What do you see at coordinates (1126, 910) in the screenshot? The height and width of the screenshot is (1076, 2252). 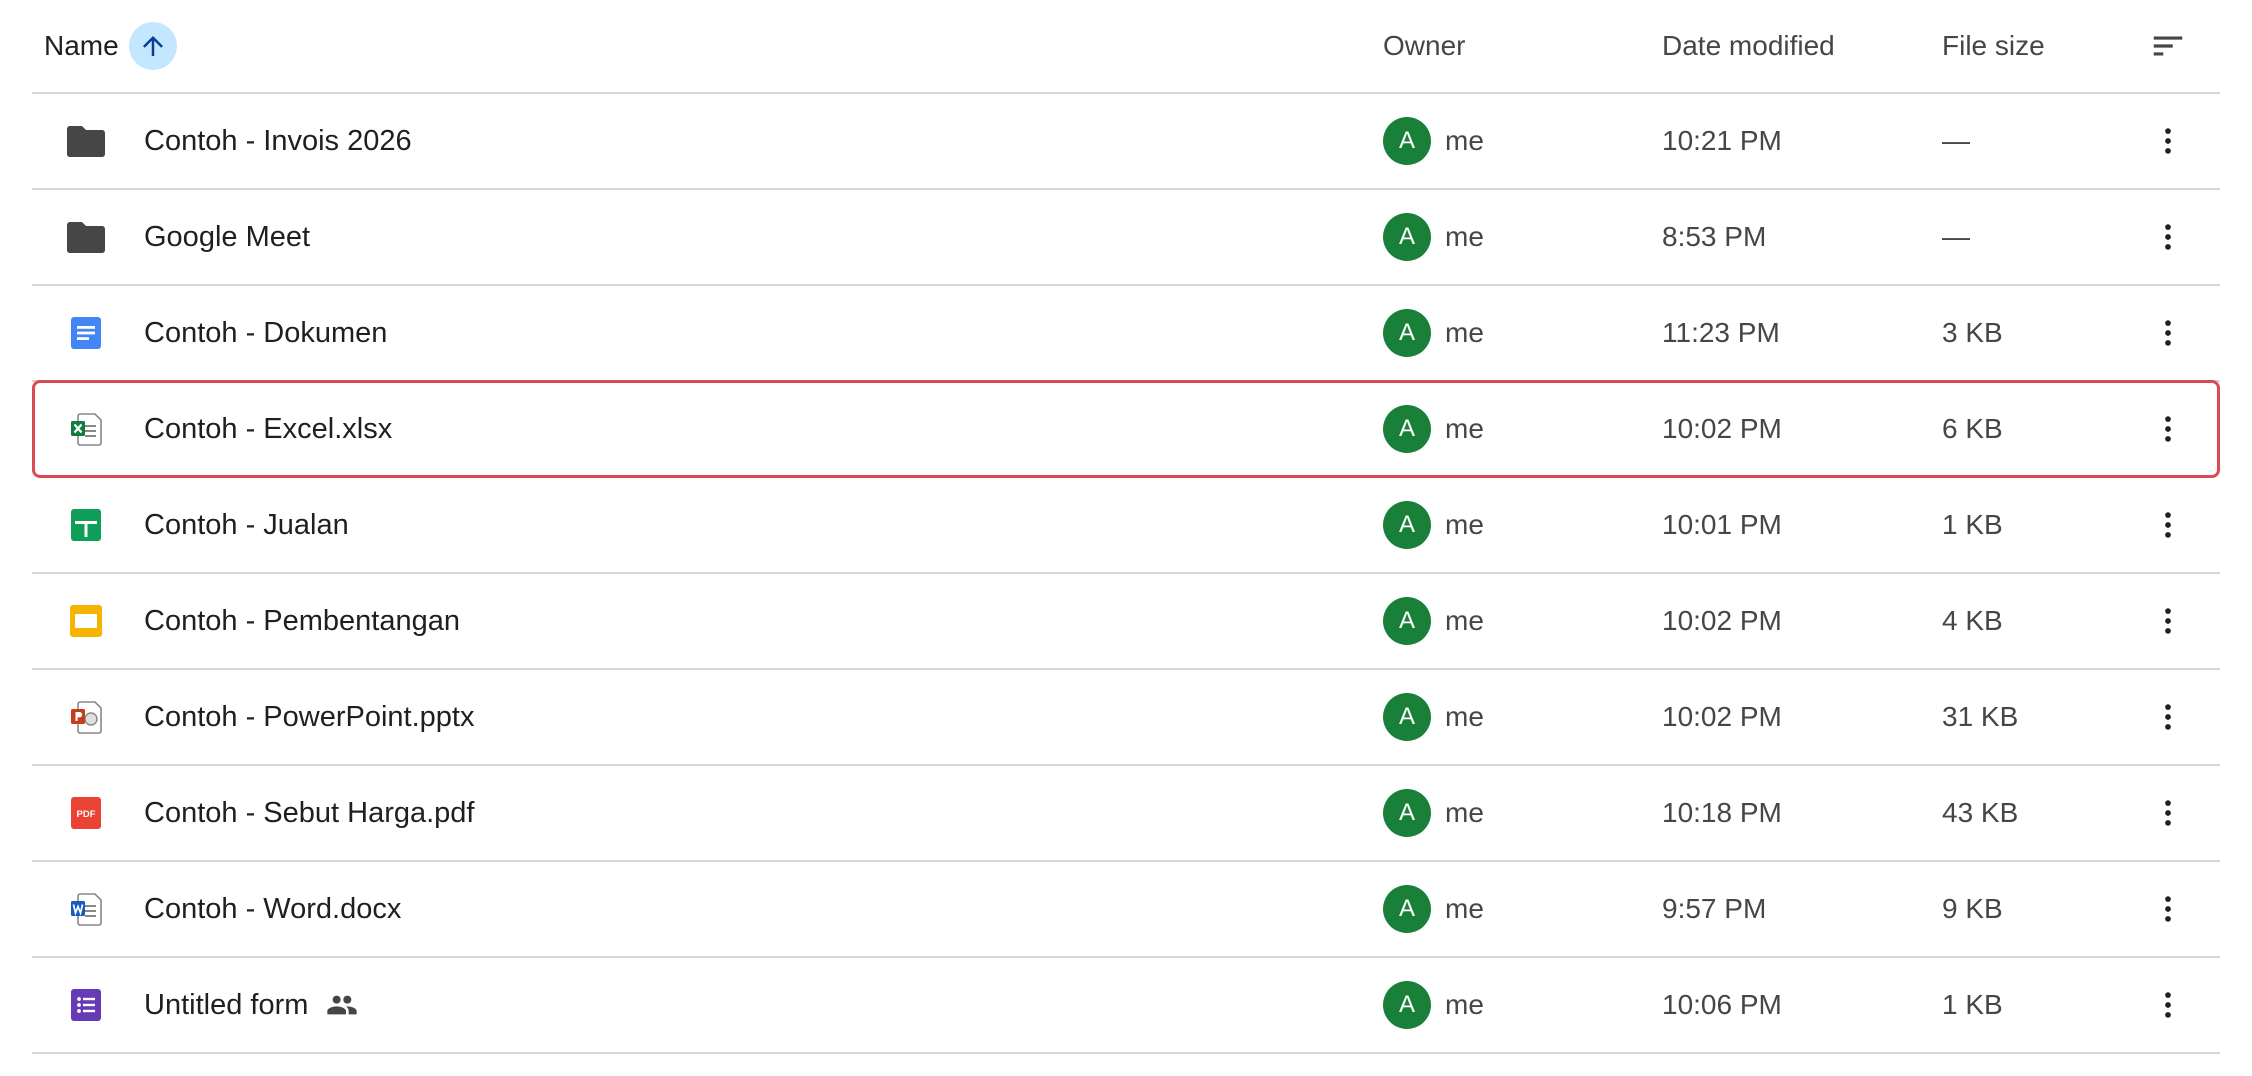 I see `file-row: Contoh - Word.docx Ame 9:57 PM 9 KB` at bounding box center [1126, 910].